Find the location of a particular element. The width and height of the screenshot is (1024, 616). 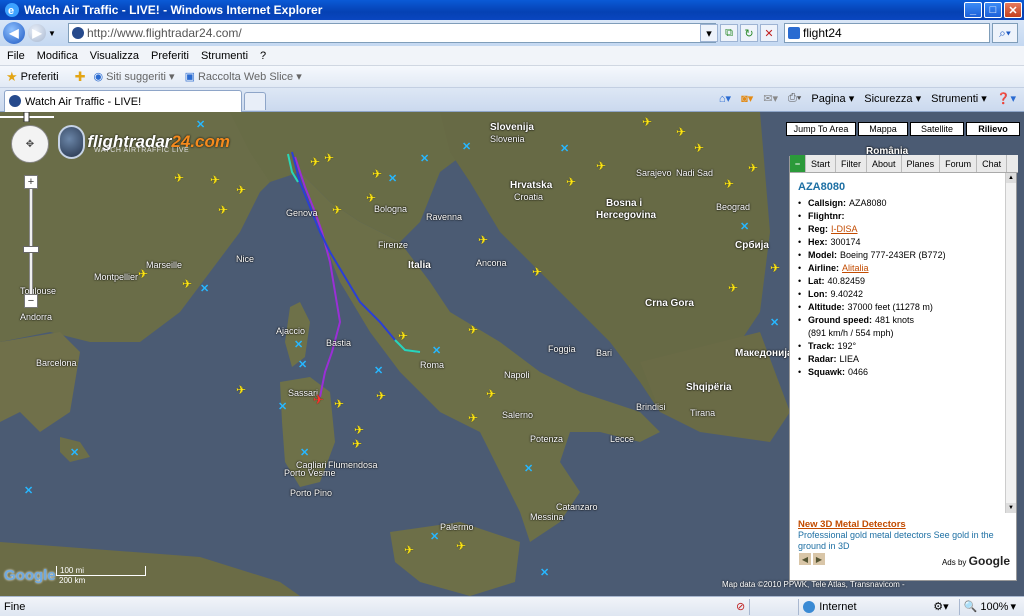

stop-icon: ✕ is located at coordinates (769, 33).